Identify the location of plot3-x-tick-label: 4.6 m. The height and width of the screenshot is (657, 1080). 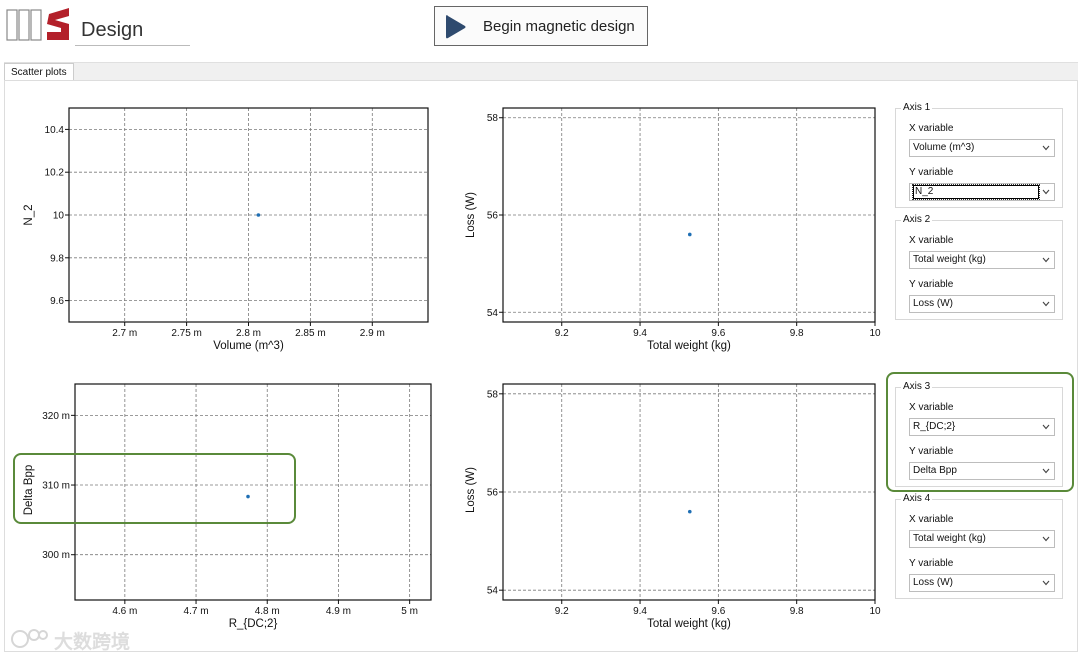
(124, 611).